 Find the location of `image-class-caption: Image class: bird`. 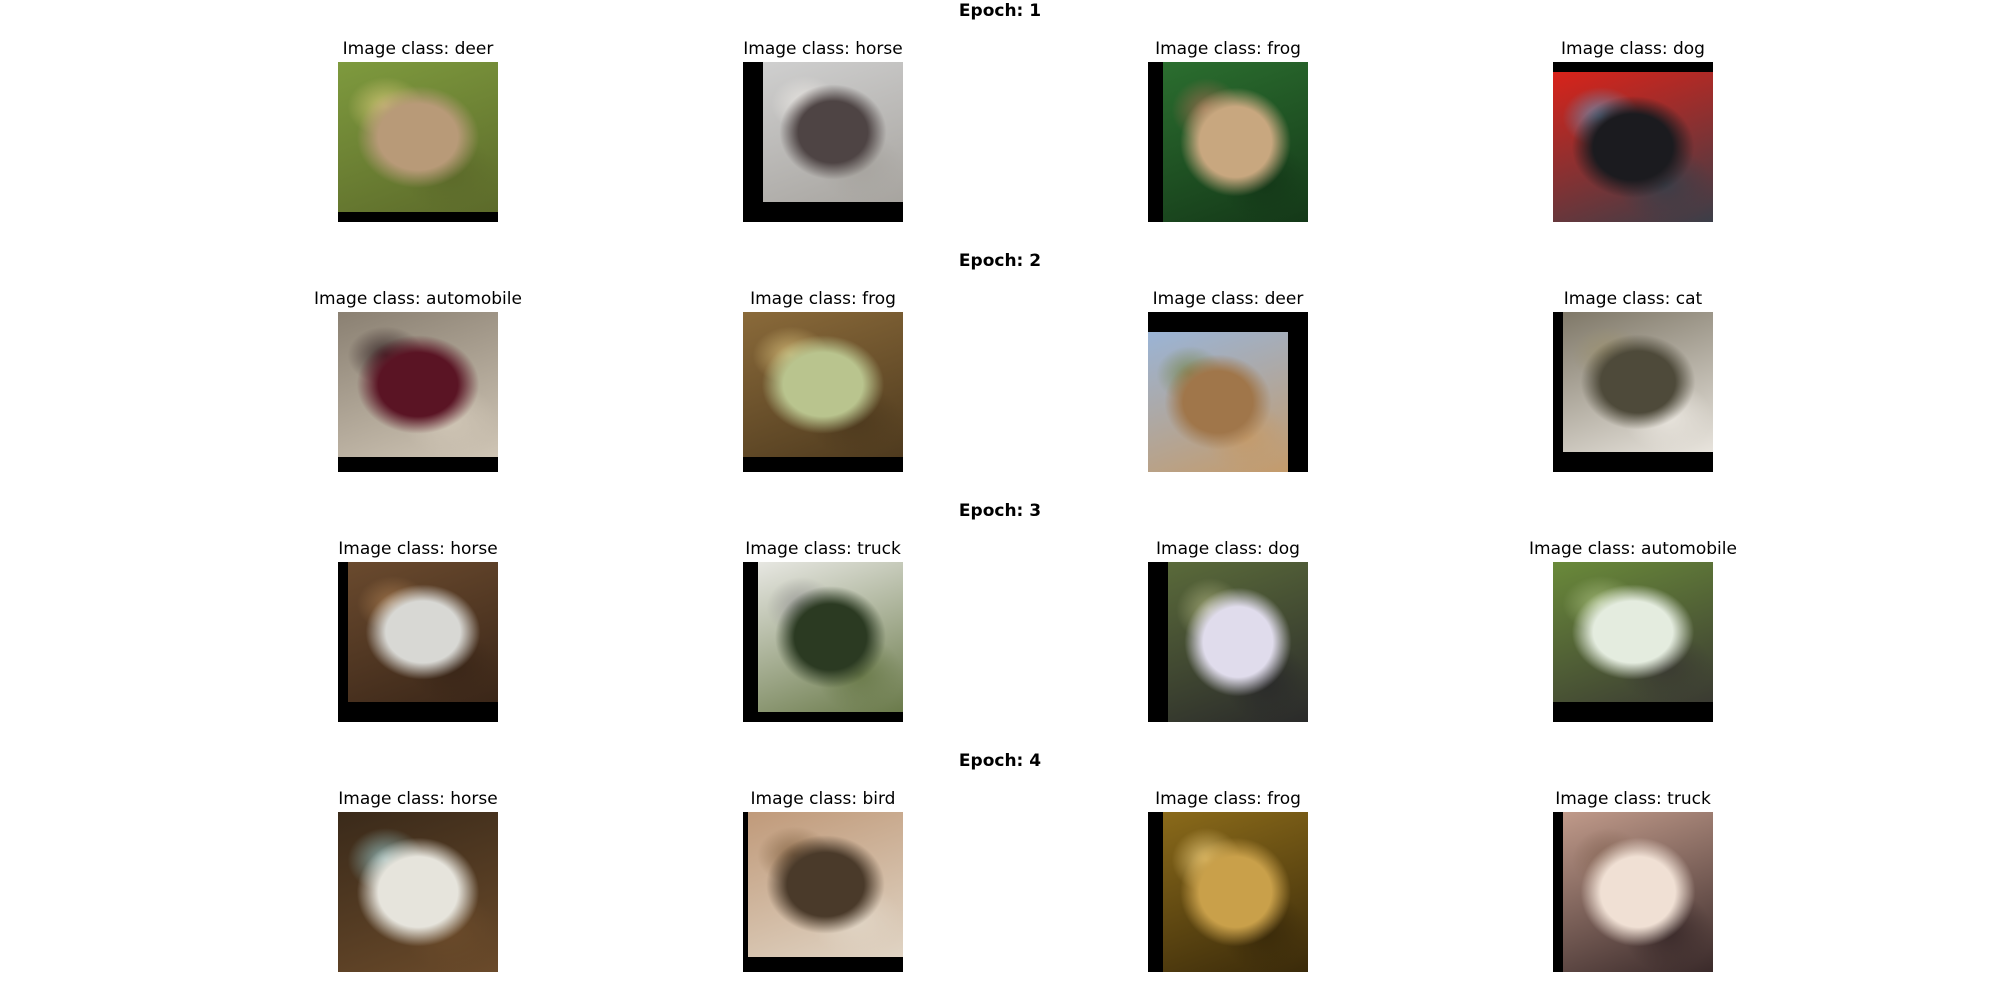

image-class-caption: Image class: bird is located at coordinates (823, 799).